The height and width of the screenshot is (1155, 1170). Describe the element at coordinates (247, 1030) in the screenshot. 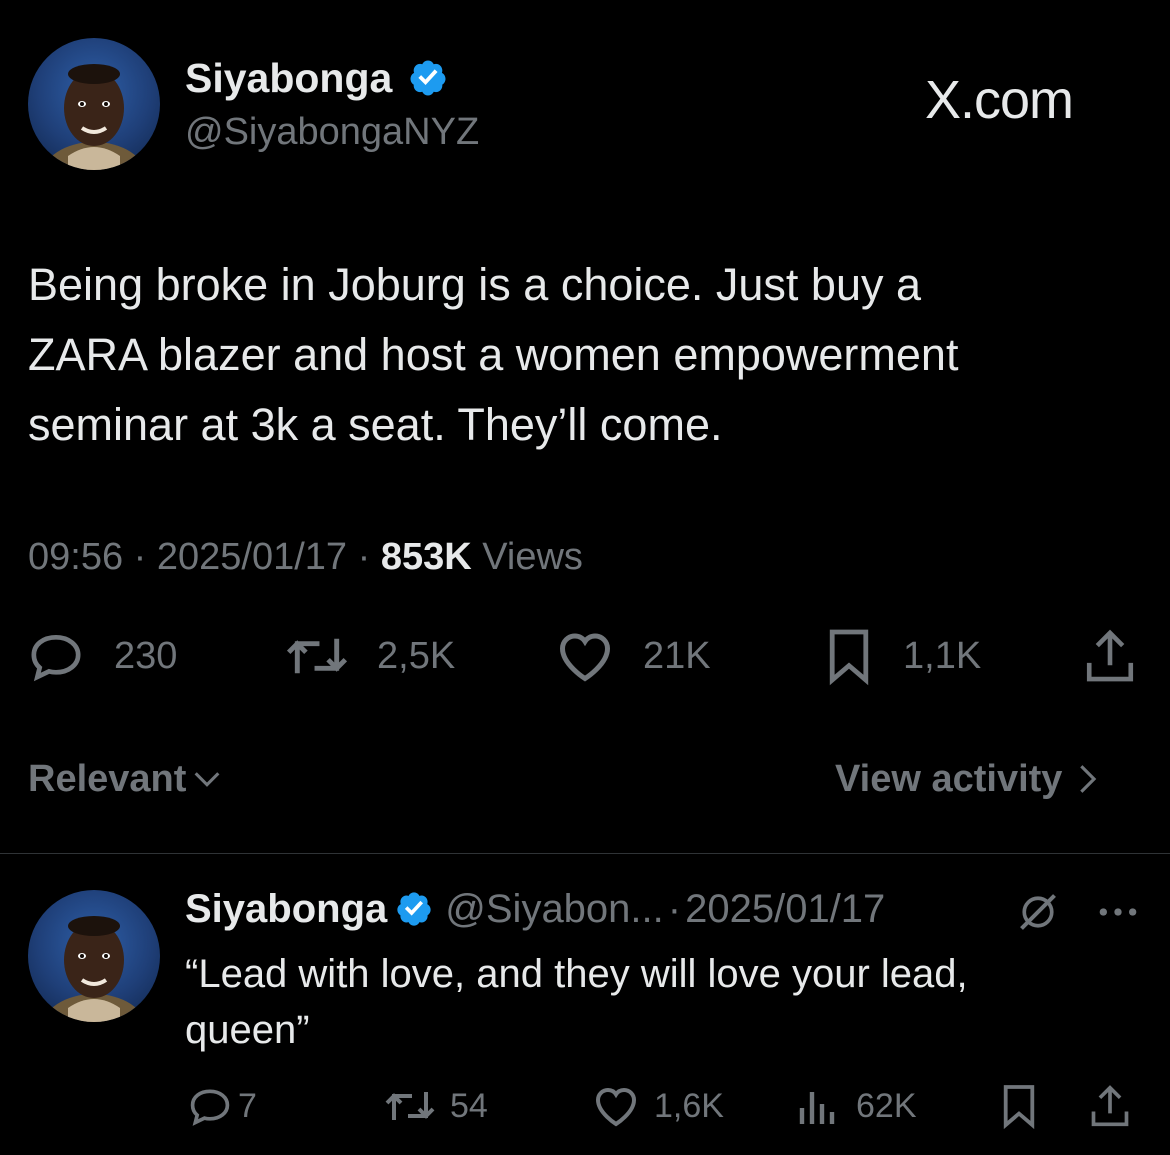

I see `reply-text-line: queen”` at that location.